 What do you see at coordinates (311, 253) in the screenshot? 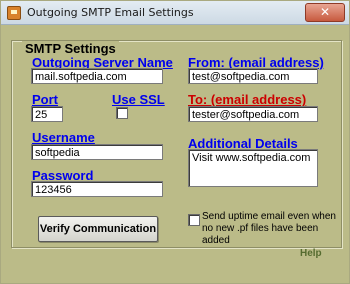
I see `help-link: Help` at bounding box center [311, 253].